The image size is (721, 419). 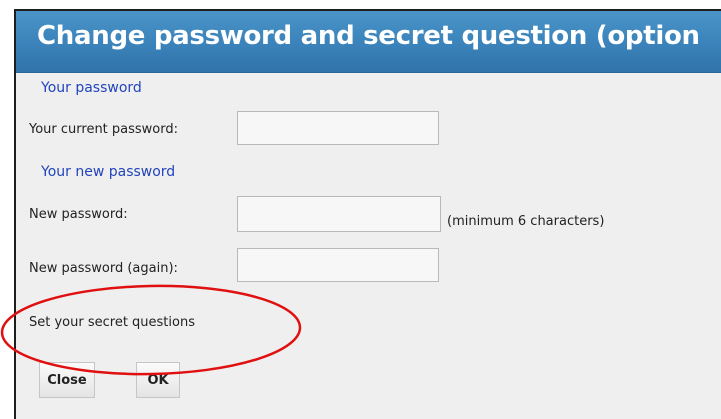 I want to click on new-password-input, so click(x=339, y=214).